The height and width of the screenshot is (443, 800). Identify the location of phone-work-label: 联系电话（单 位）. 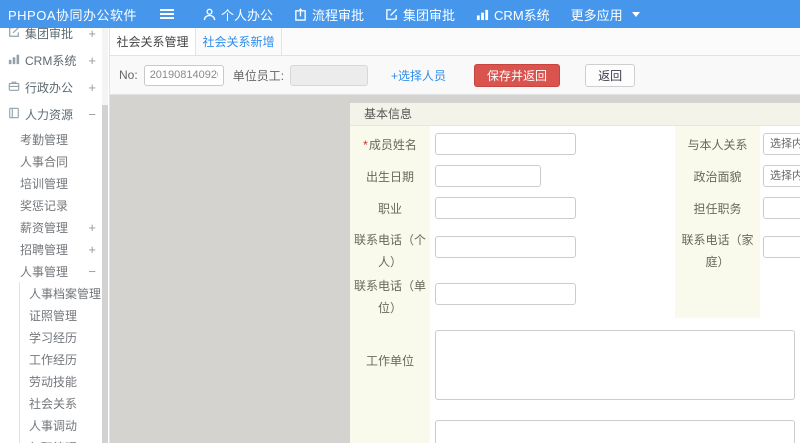
(389, 297).